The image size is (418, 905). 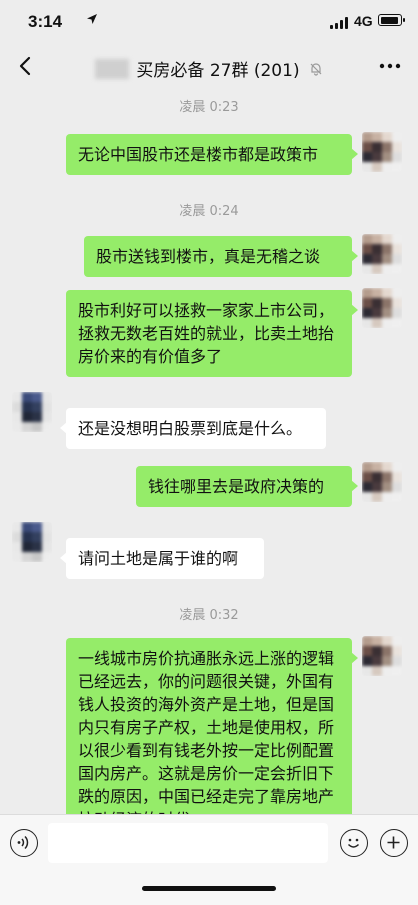 What do you see at coordinates (221, 256) in the screenshot?
I see `message-bubble-sent: 股市送钱到楼市，真是无稽之谈` at bounding box center [221, 256].